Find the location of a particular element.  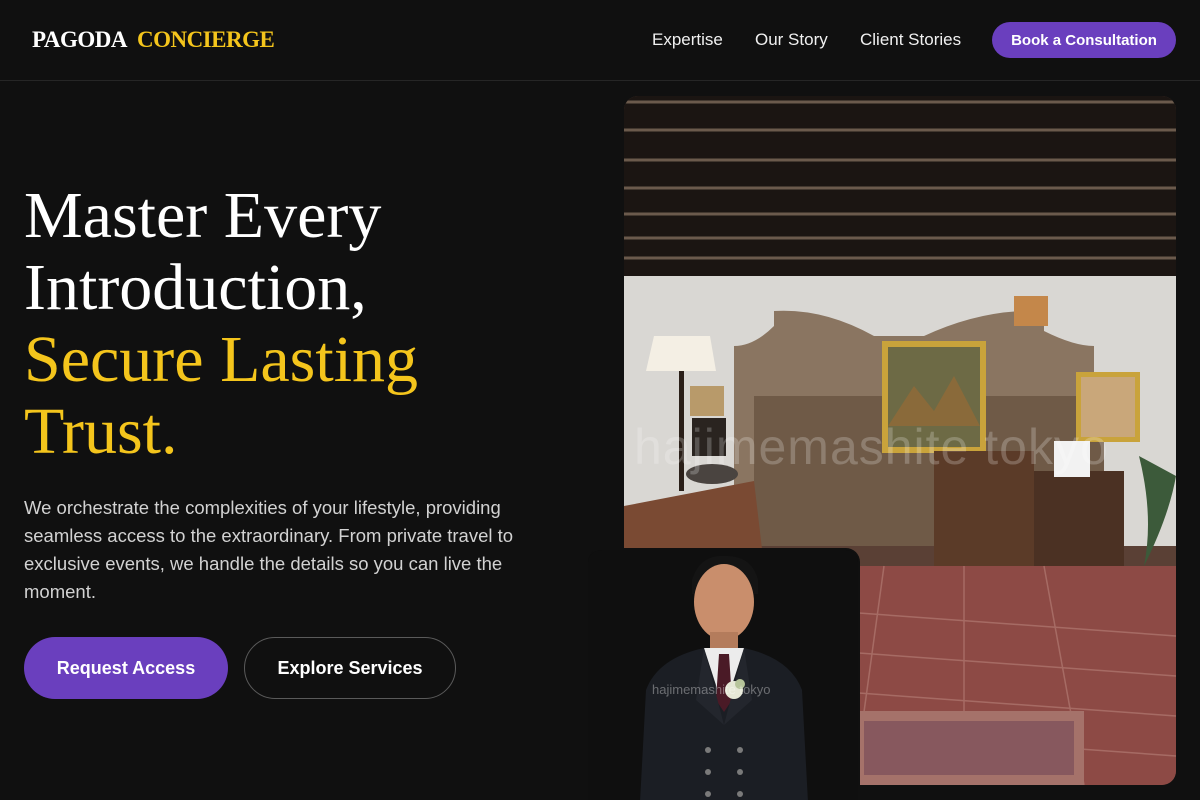

headline-line-2: Introduction, is located at coordinates (195, 287).